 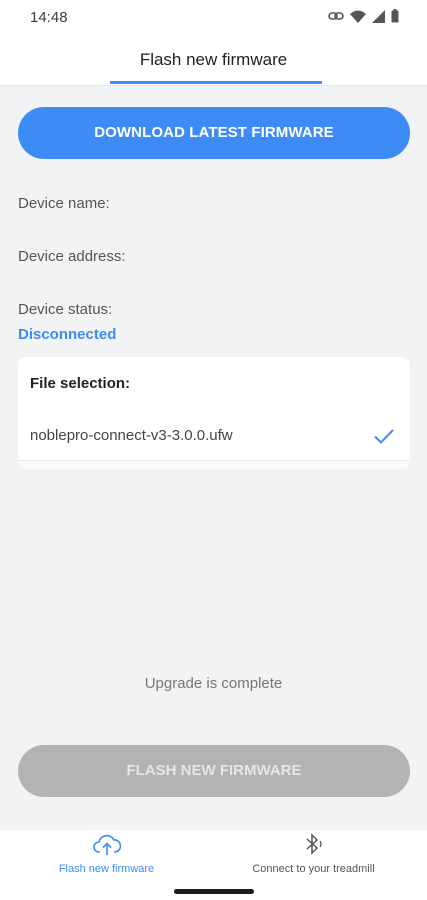 I want to click on flash-new-firmware-button: FLASH NEW FIRMWARE, so click(x=214, y=771).